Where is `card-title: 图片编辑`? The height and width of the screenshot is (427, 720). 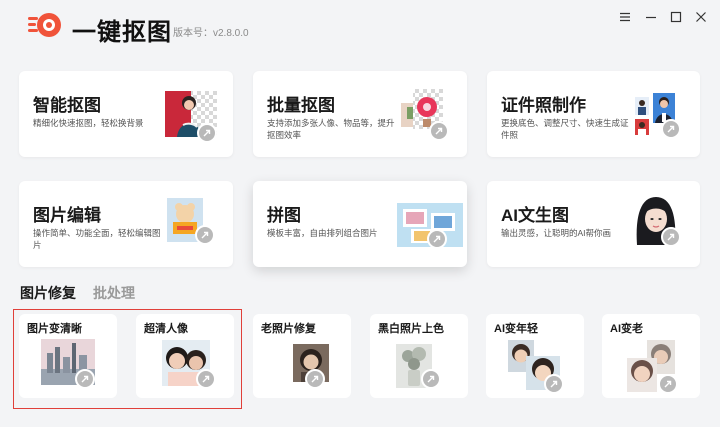 card-title: 图片编辑 is located at coordinates (67, 215).